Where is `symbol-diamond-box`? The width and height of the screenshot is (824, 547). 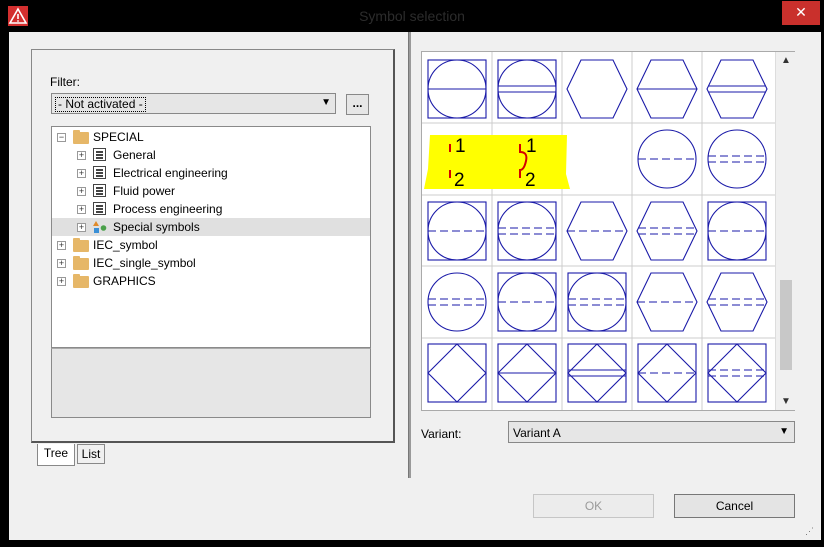
symbol-diamond-box is located at coordinates (457, 373).